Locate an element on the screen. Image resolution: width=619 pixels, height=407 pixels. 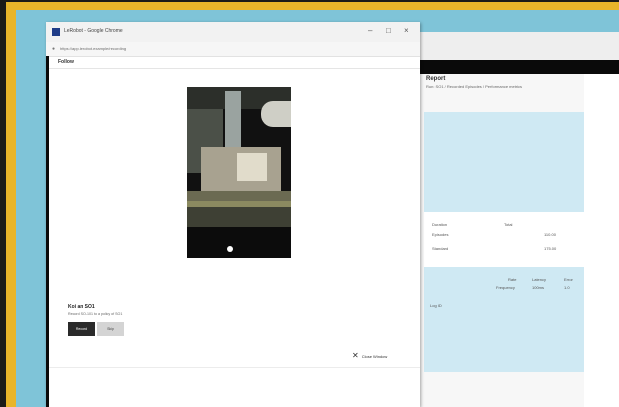
video-region is located at coordinates (239, 217).